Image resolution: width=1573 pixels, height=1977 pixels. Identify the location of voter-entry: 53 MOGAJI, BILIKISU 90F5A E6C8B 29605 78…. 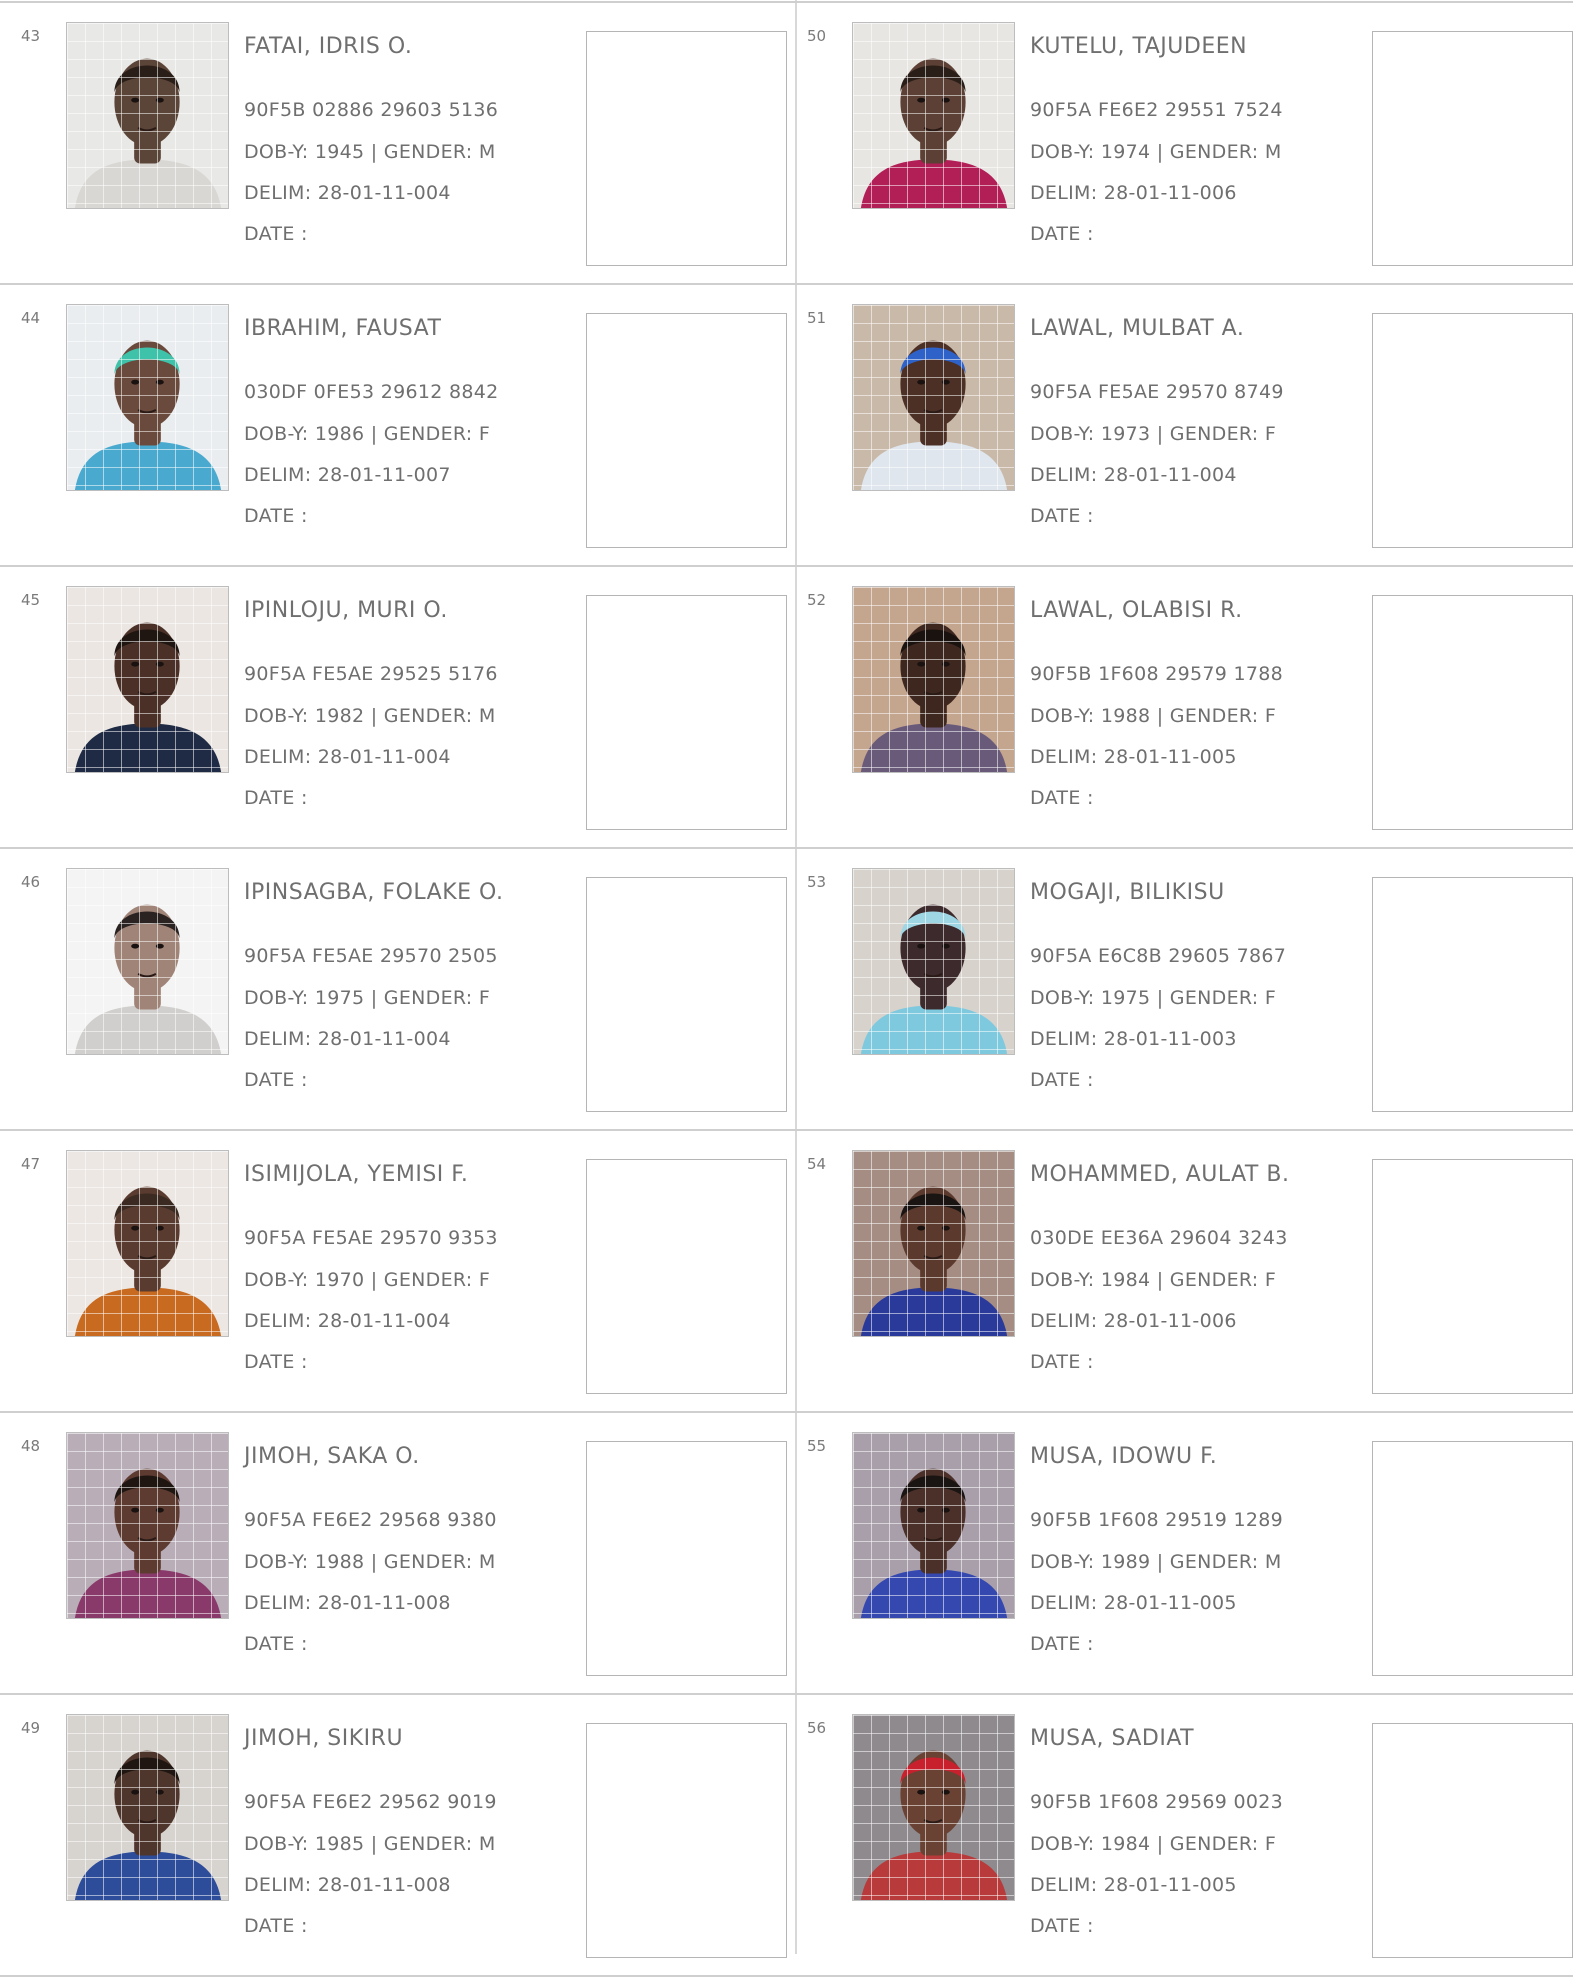
(1179, 989).